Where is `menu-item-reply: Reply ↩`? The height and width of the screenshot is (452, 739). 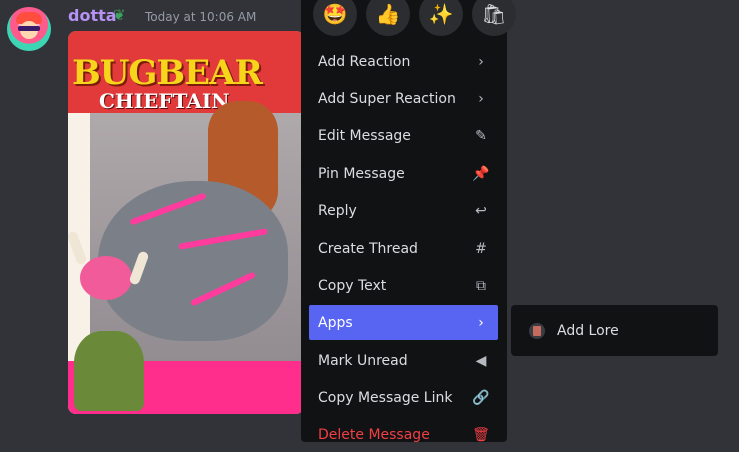 menu-item-reply: Reply ↩ is located at coordinates (403, 210).